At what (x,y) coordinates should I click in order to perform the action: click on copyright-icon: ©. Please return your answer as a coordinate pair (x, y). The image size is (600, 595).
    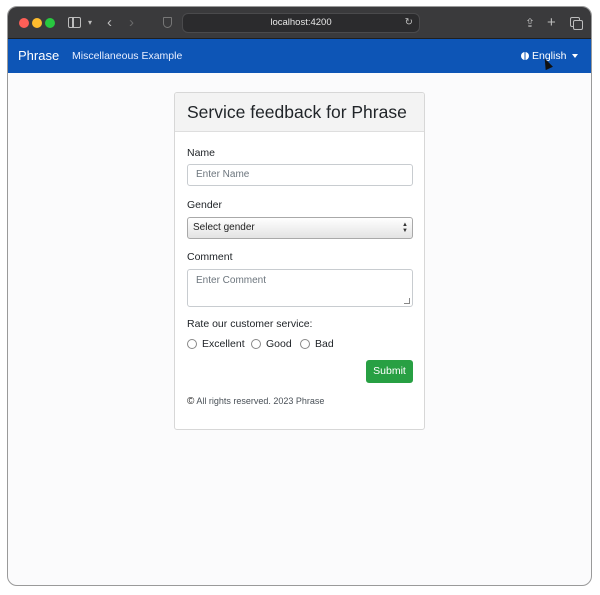
    Looking at the image, I should click on (191, 401).